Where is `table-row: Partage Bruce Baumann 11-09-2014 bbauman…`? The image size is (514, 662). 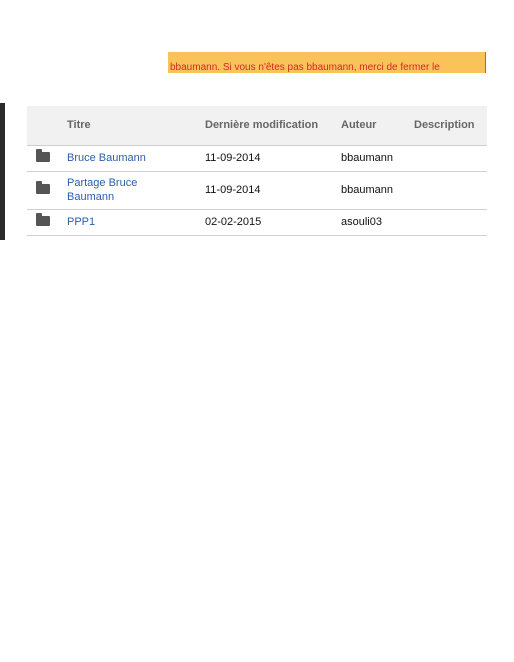
table-row: Partage Bruce Baumann 11-09-2014 bbauman… is located at coordinates (257, 190).